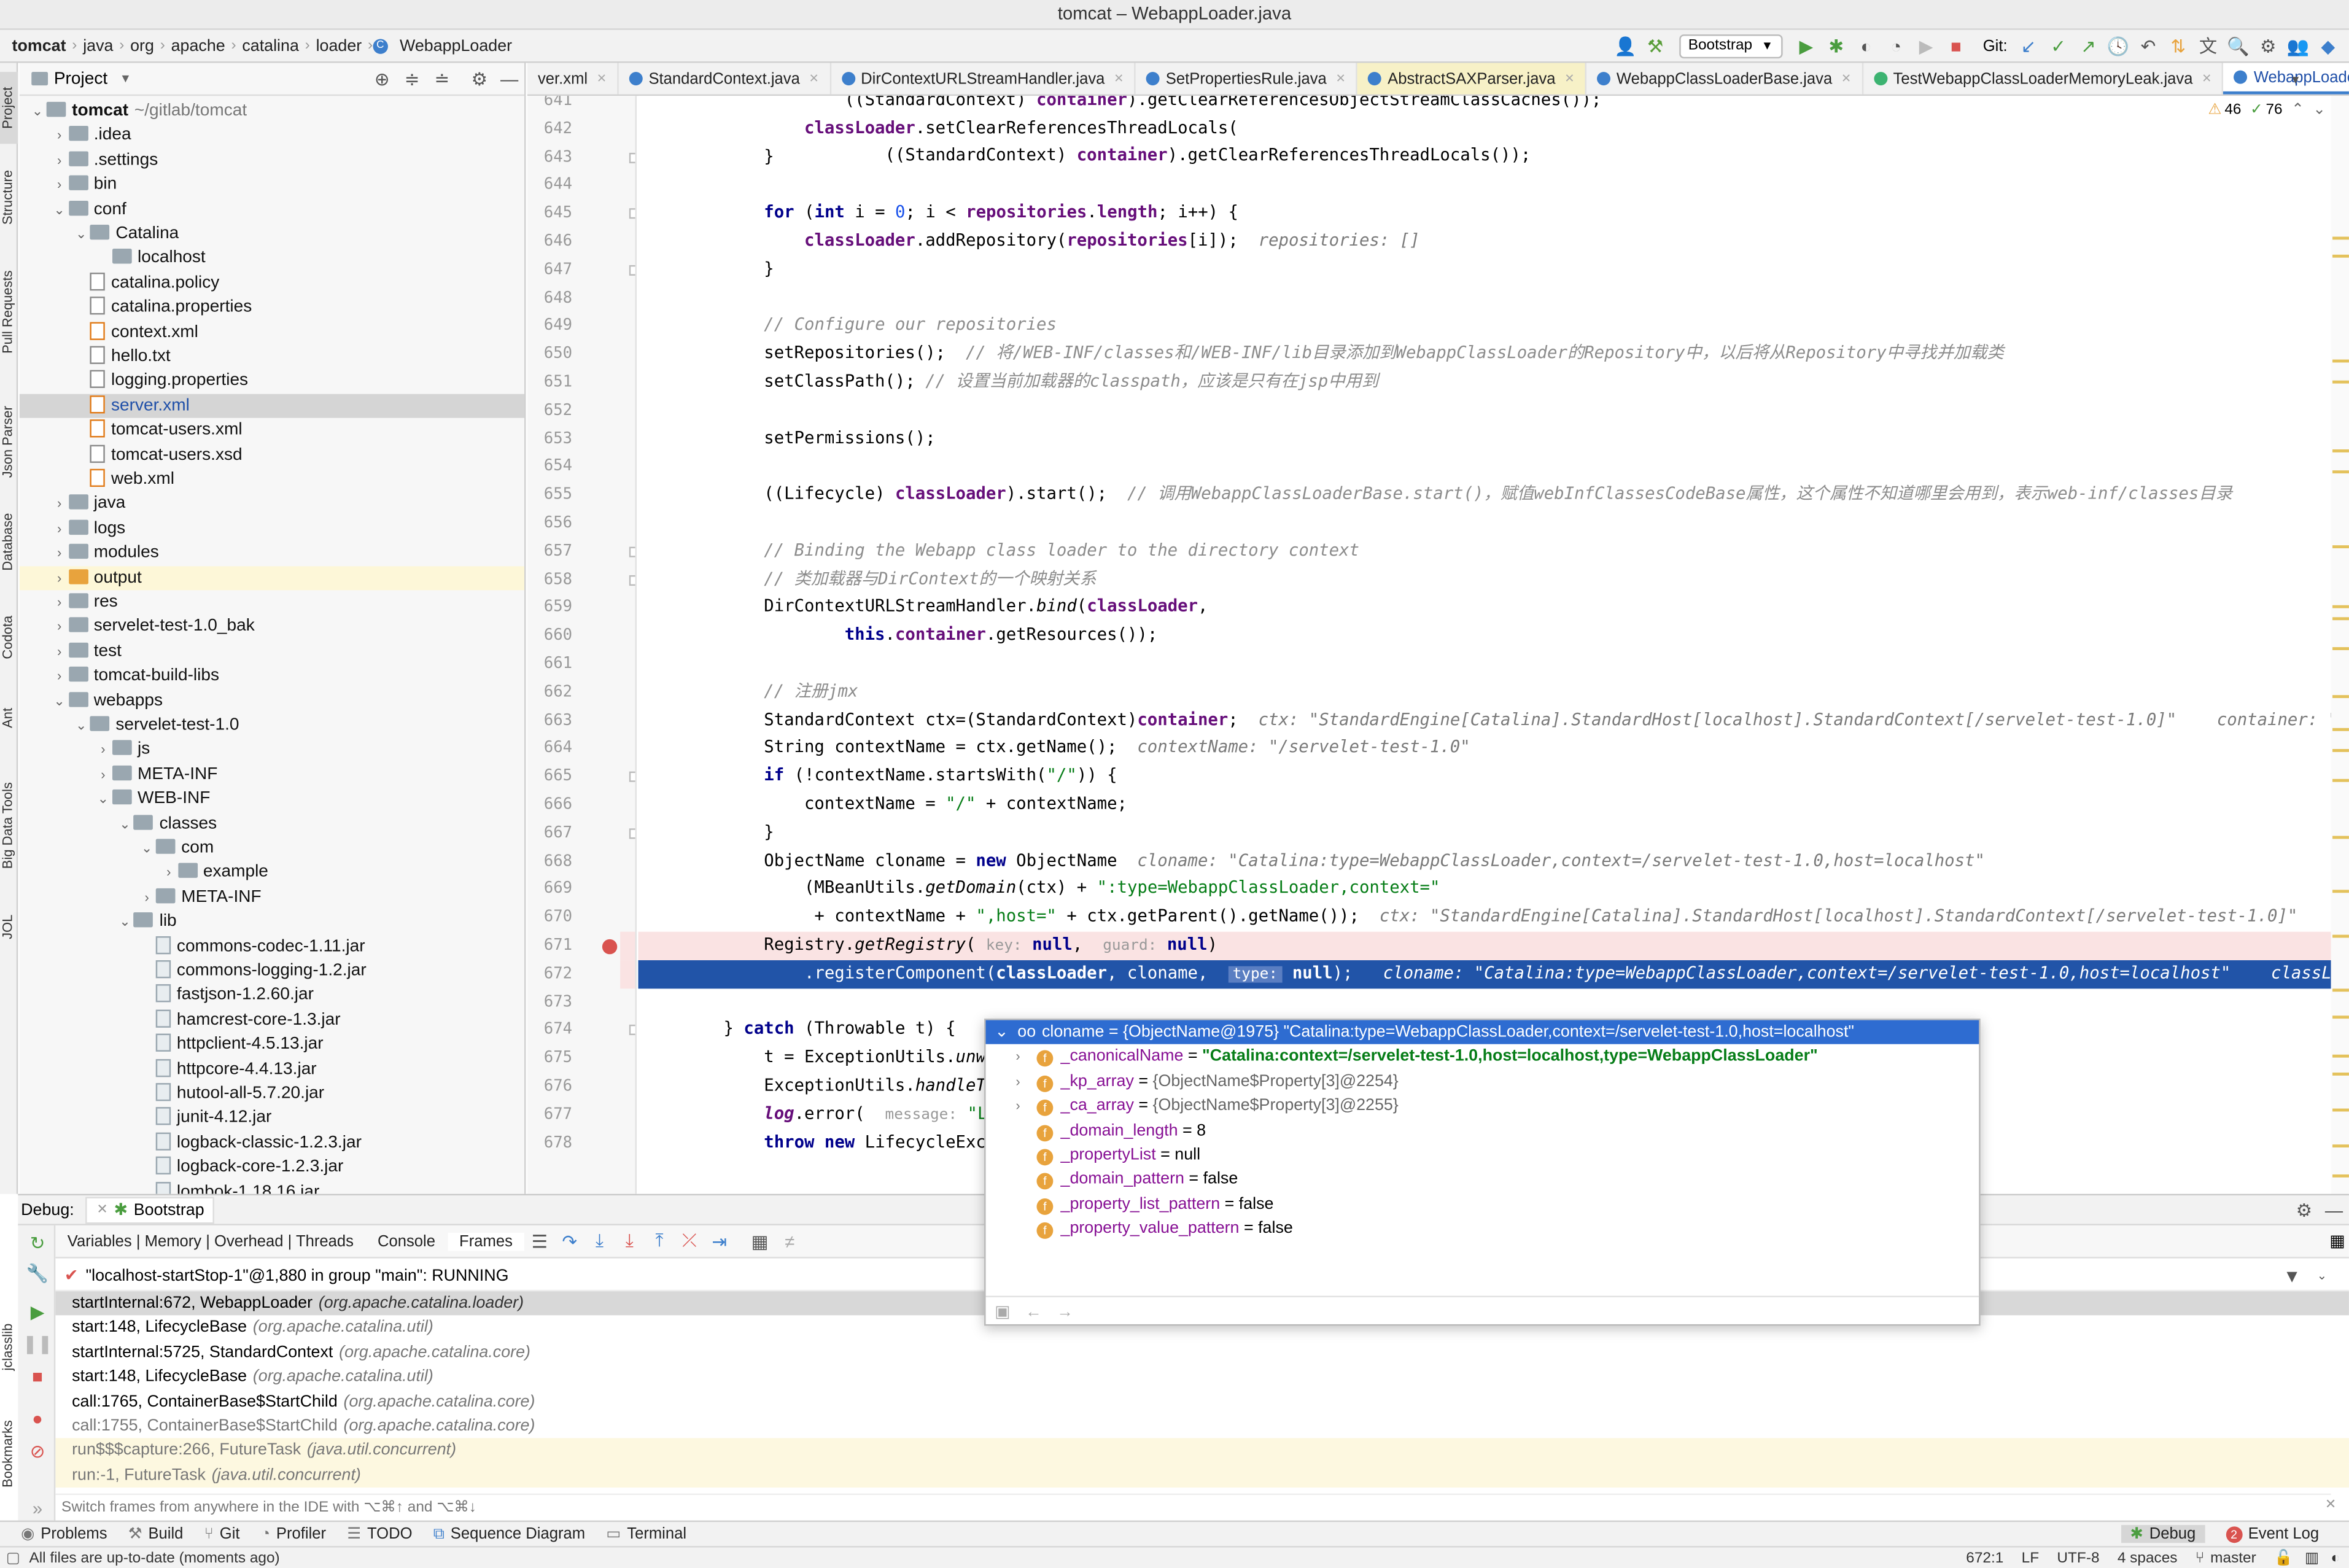 This screenshot has height=1568, width=2349. I want to click on tool-tab-database: Database, so click(9, 542).